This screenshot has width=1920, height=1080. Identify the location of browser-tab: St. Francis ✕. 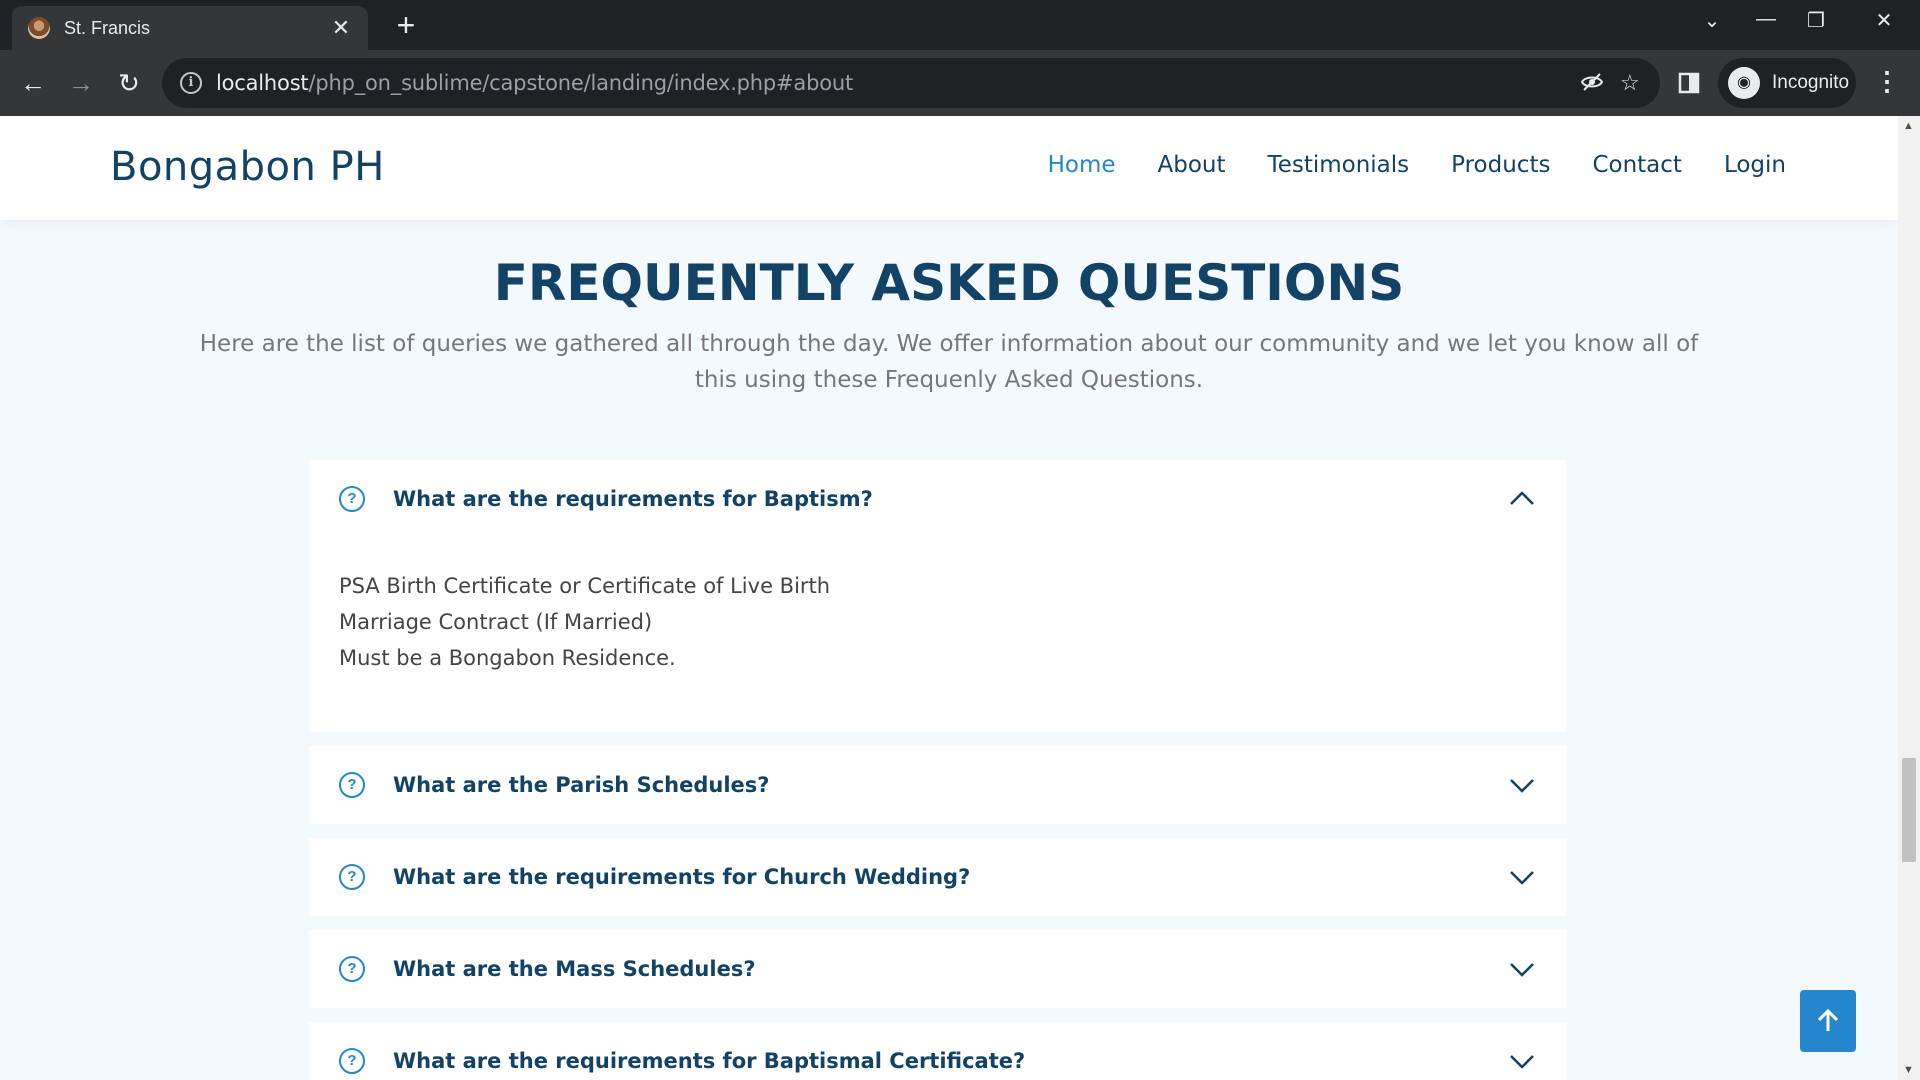
(190, 28).